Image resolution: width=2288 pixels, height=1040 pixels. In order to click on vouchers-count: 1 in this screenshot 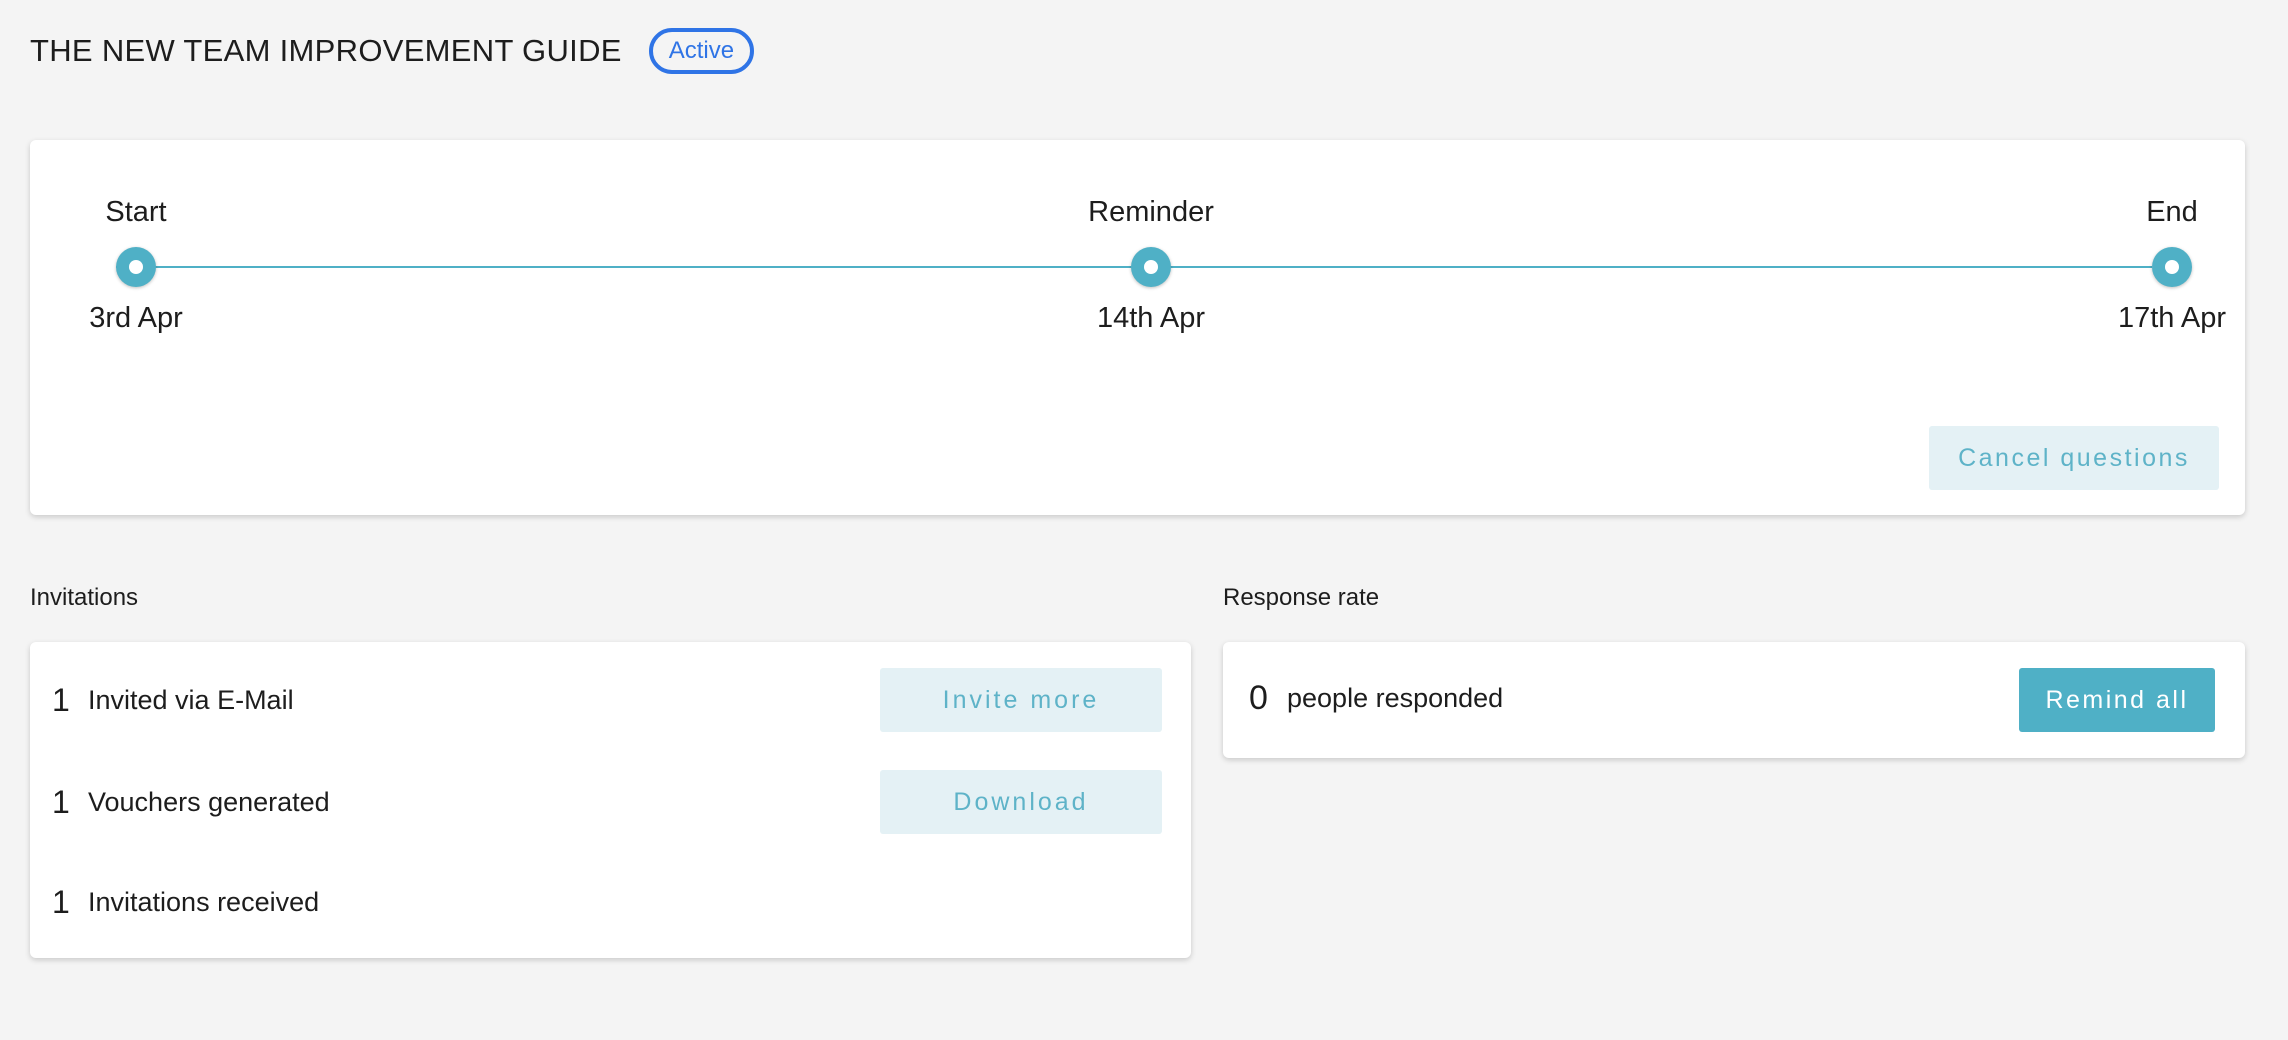, I will do `click(61, 801)`.